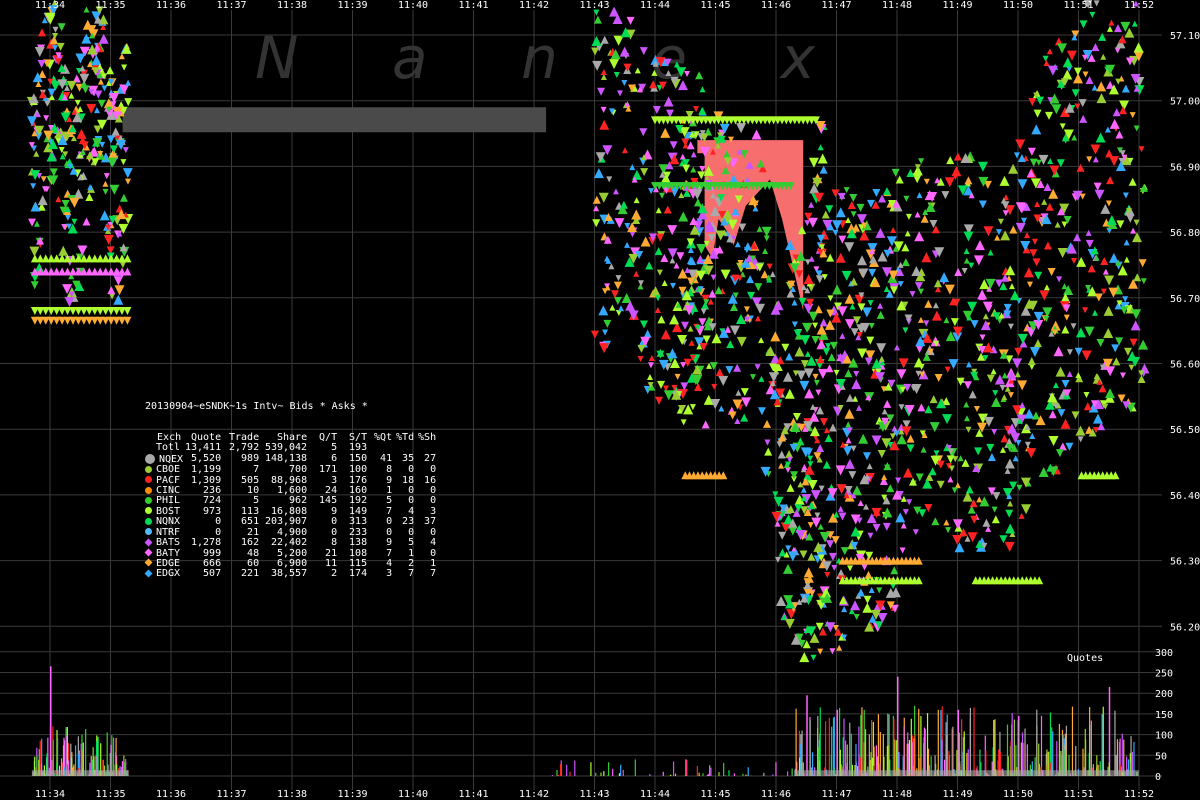 This screenshot has width=1200, height=800. What do you see at coordinates (168, 574) in the screenshot?
I see `stats-exchange-label: EDGX` at bounding box center [168, 574].